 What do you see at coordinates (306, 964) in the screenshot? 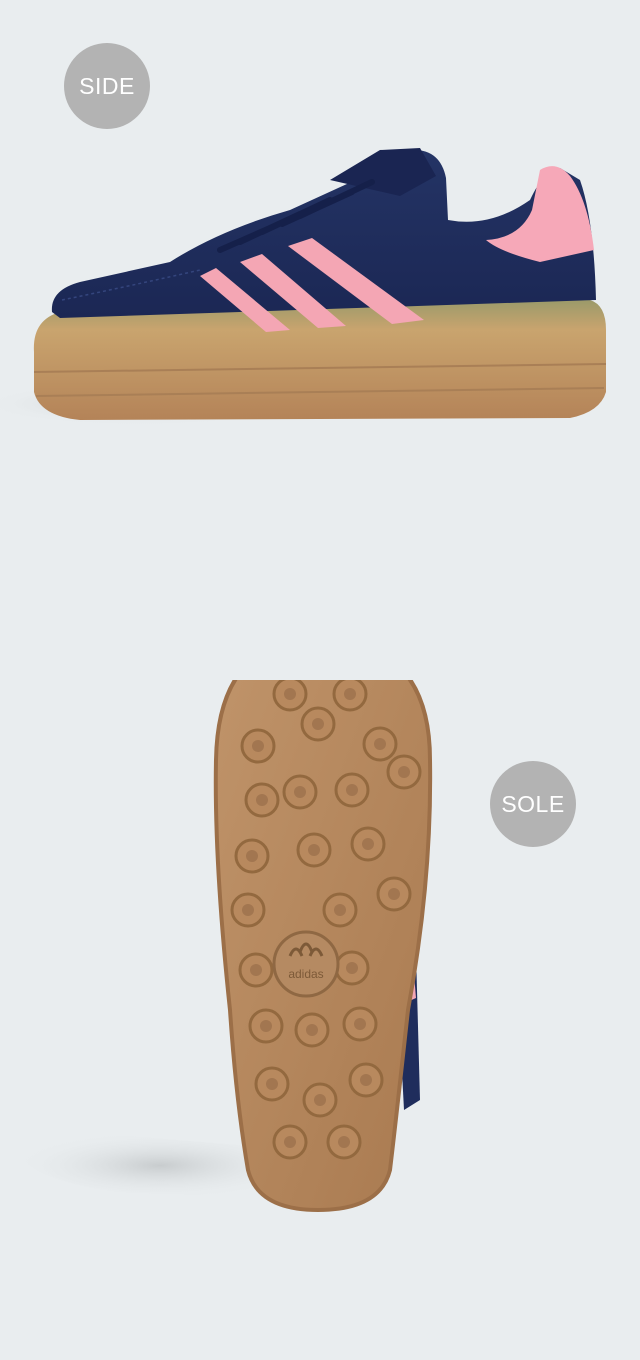
I see `sole-logo-circle` at bounding box center [306, 964].